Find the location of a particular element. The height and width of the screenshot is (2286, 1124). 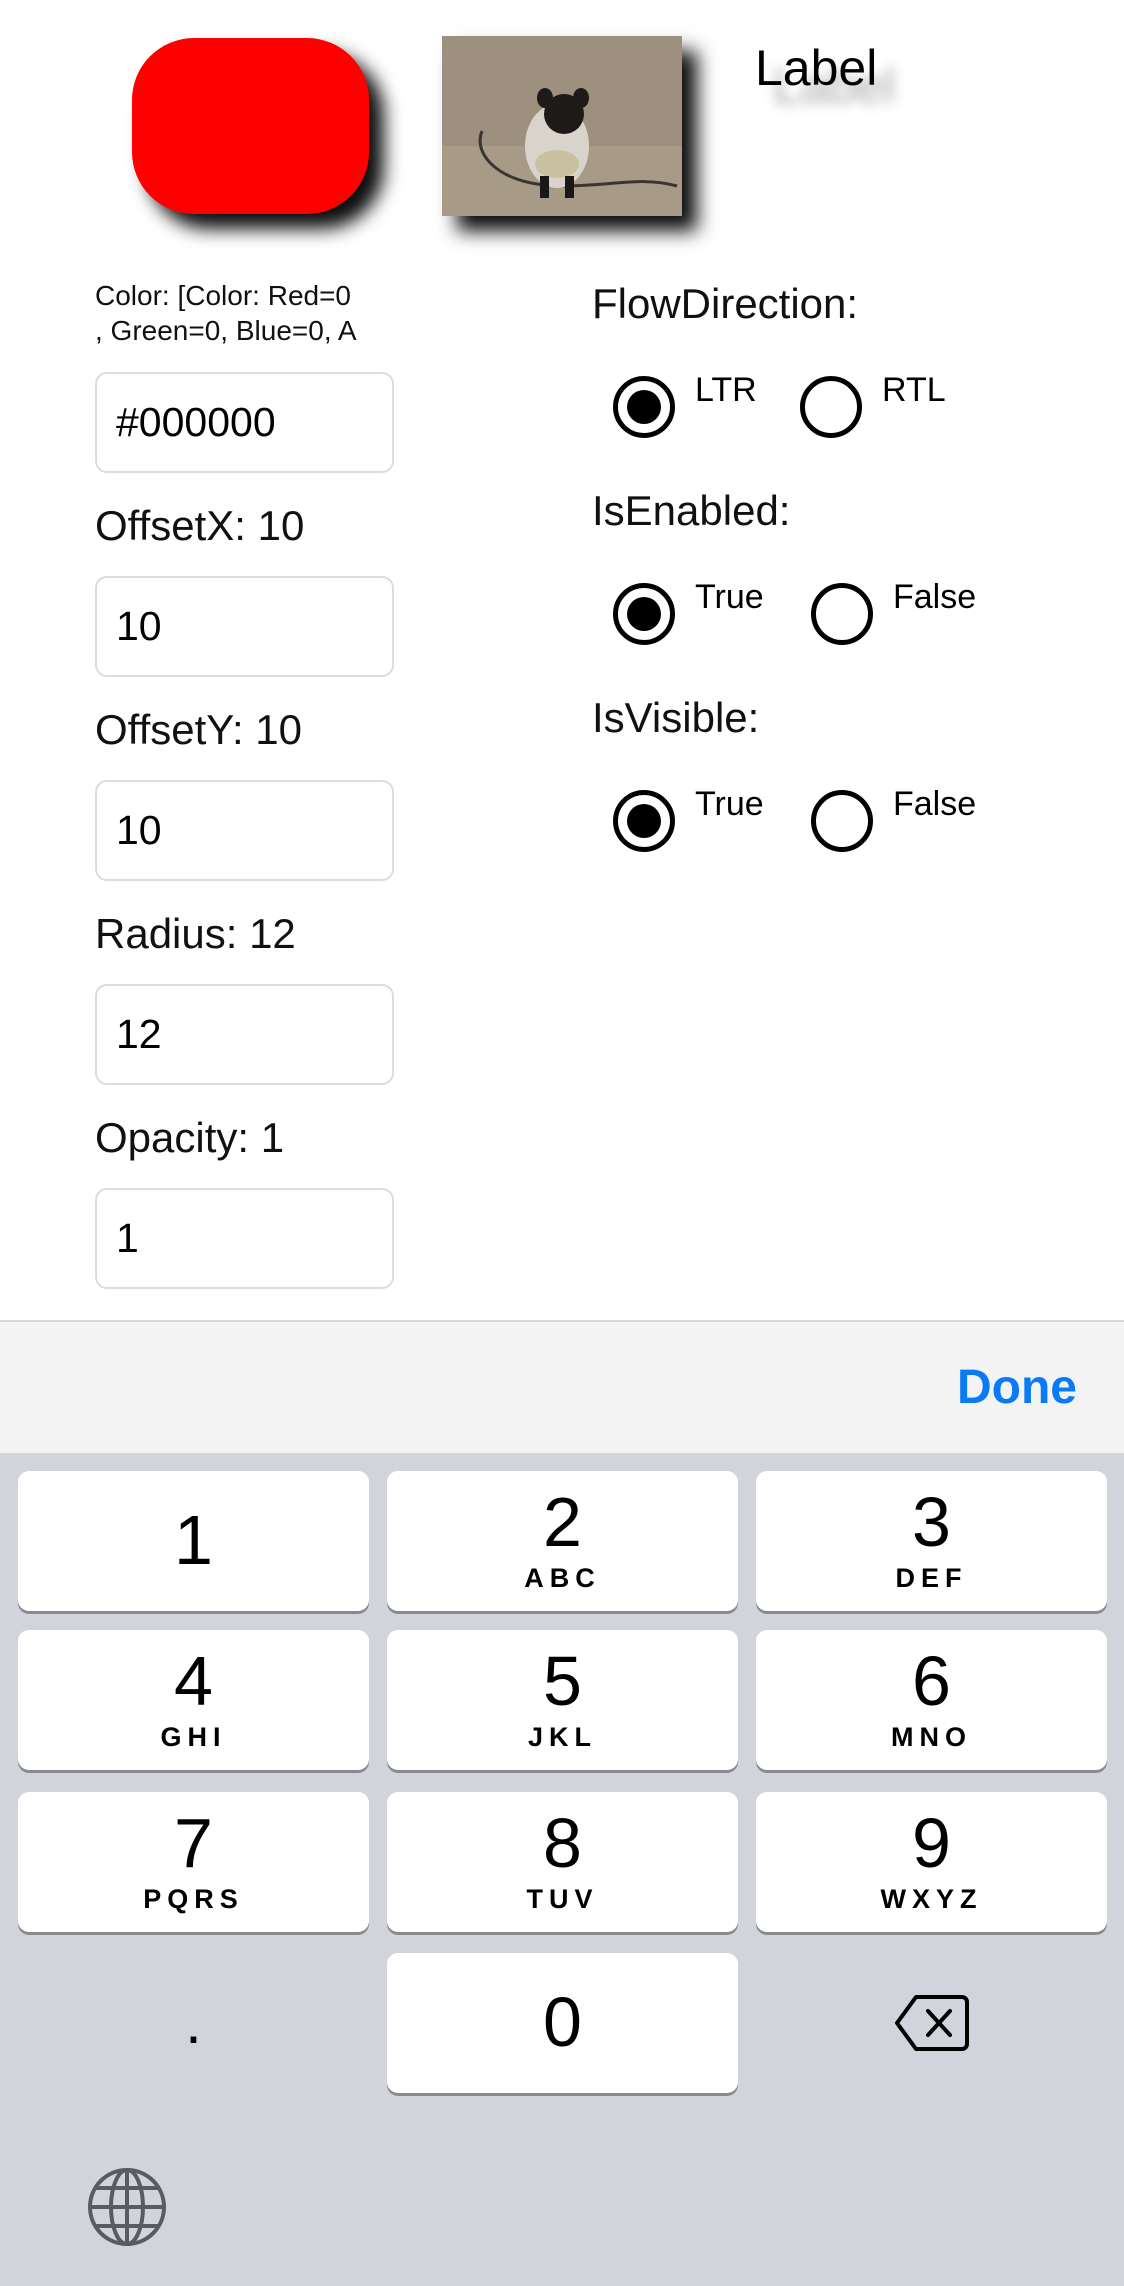

key-backspace is located at coordinates (931, 2023).